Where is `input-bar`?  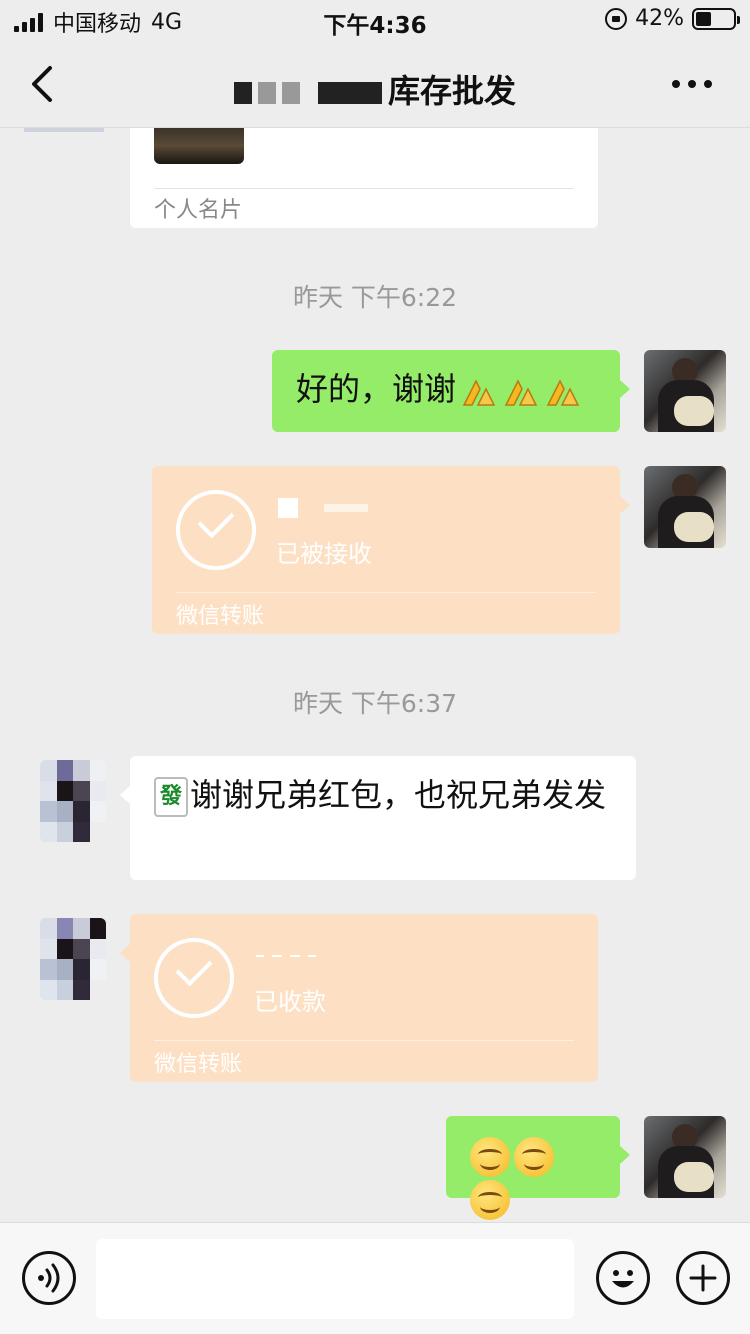 input-bar is located at coordinates (375, 1278).